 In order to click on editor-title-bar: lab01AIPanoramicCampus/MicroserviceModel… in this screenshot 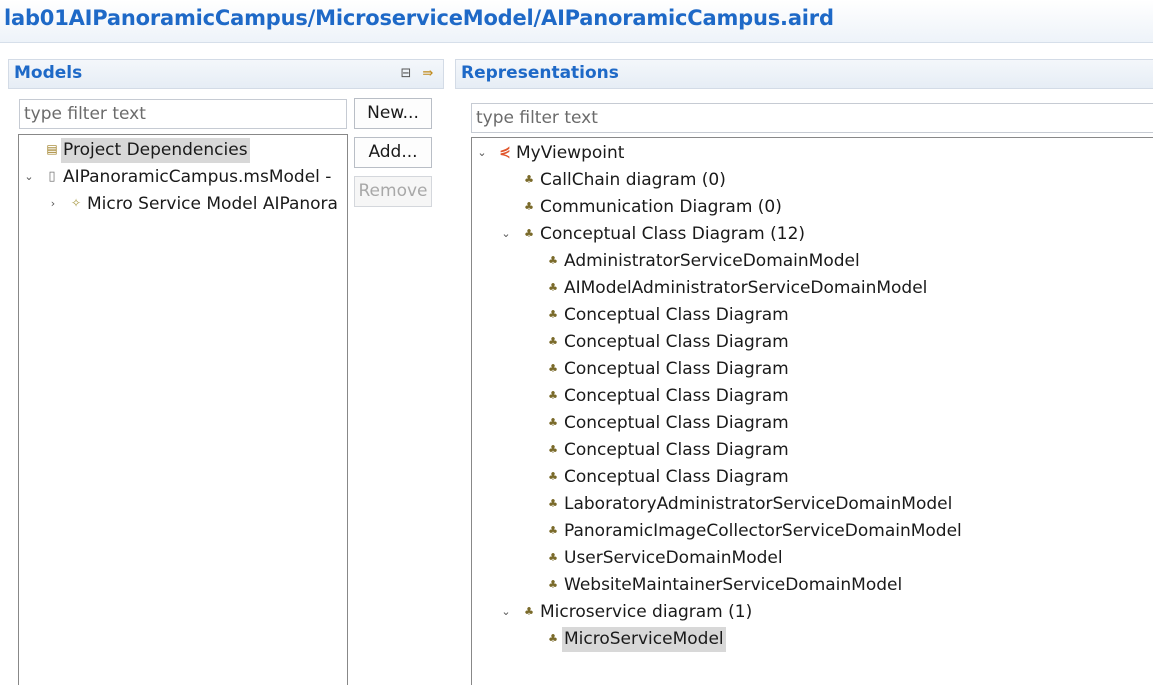, I will do `click(576, 21)`.